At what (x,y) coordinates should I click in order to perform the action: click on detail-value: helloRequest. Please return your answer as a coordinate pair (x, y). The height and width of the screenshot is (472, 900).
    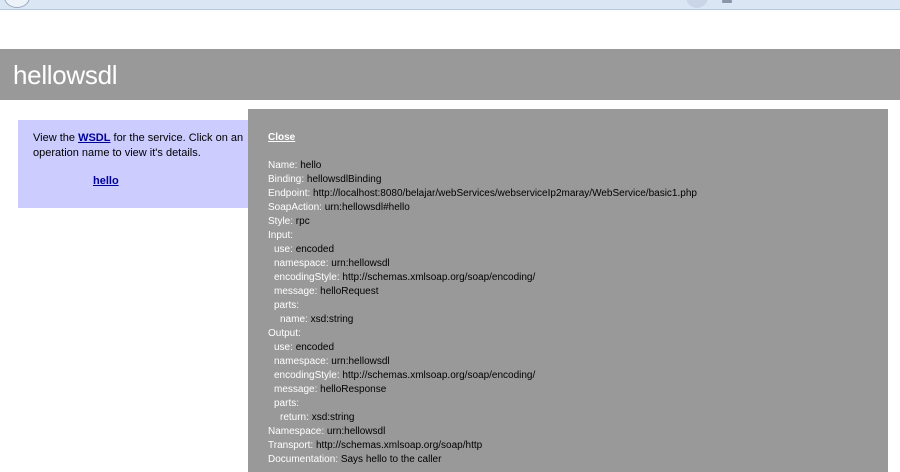
    Looking at the image, I should click on (349, 291).